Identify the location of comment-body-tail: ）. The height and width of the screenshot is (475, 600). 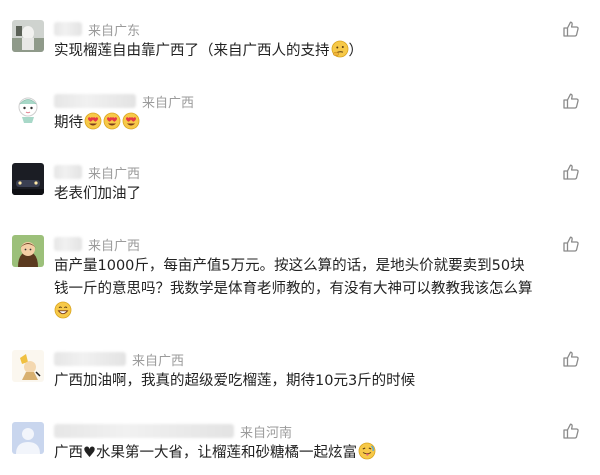
(356, 51).